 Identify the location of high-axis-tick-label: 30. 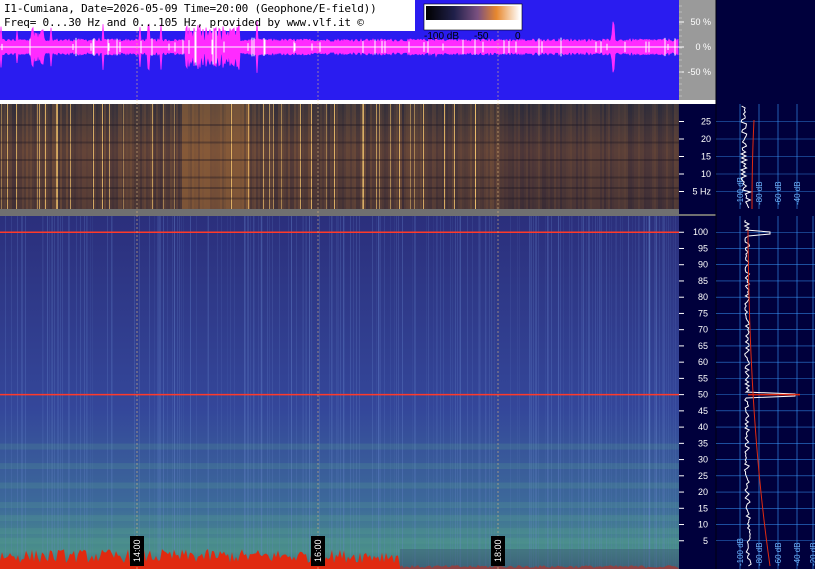
(703, 460).